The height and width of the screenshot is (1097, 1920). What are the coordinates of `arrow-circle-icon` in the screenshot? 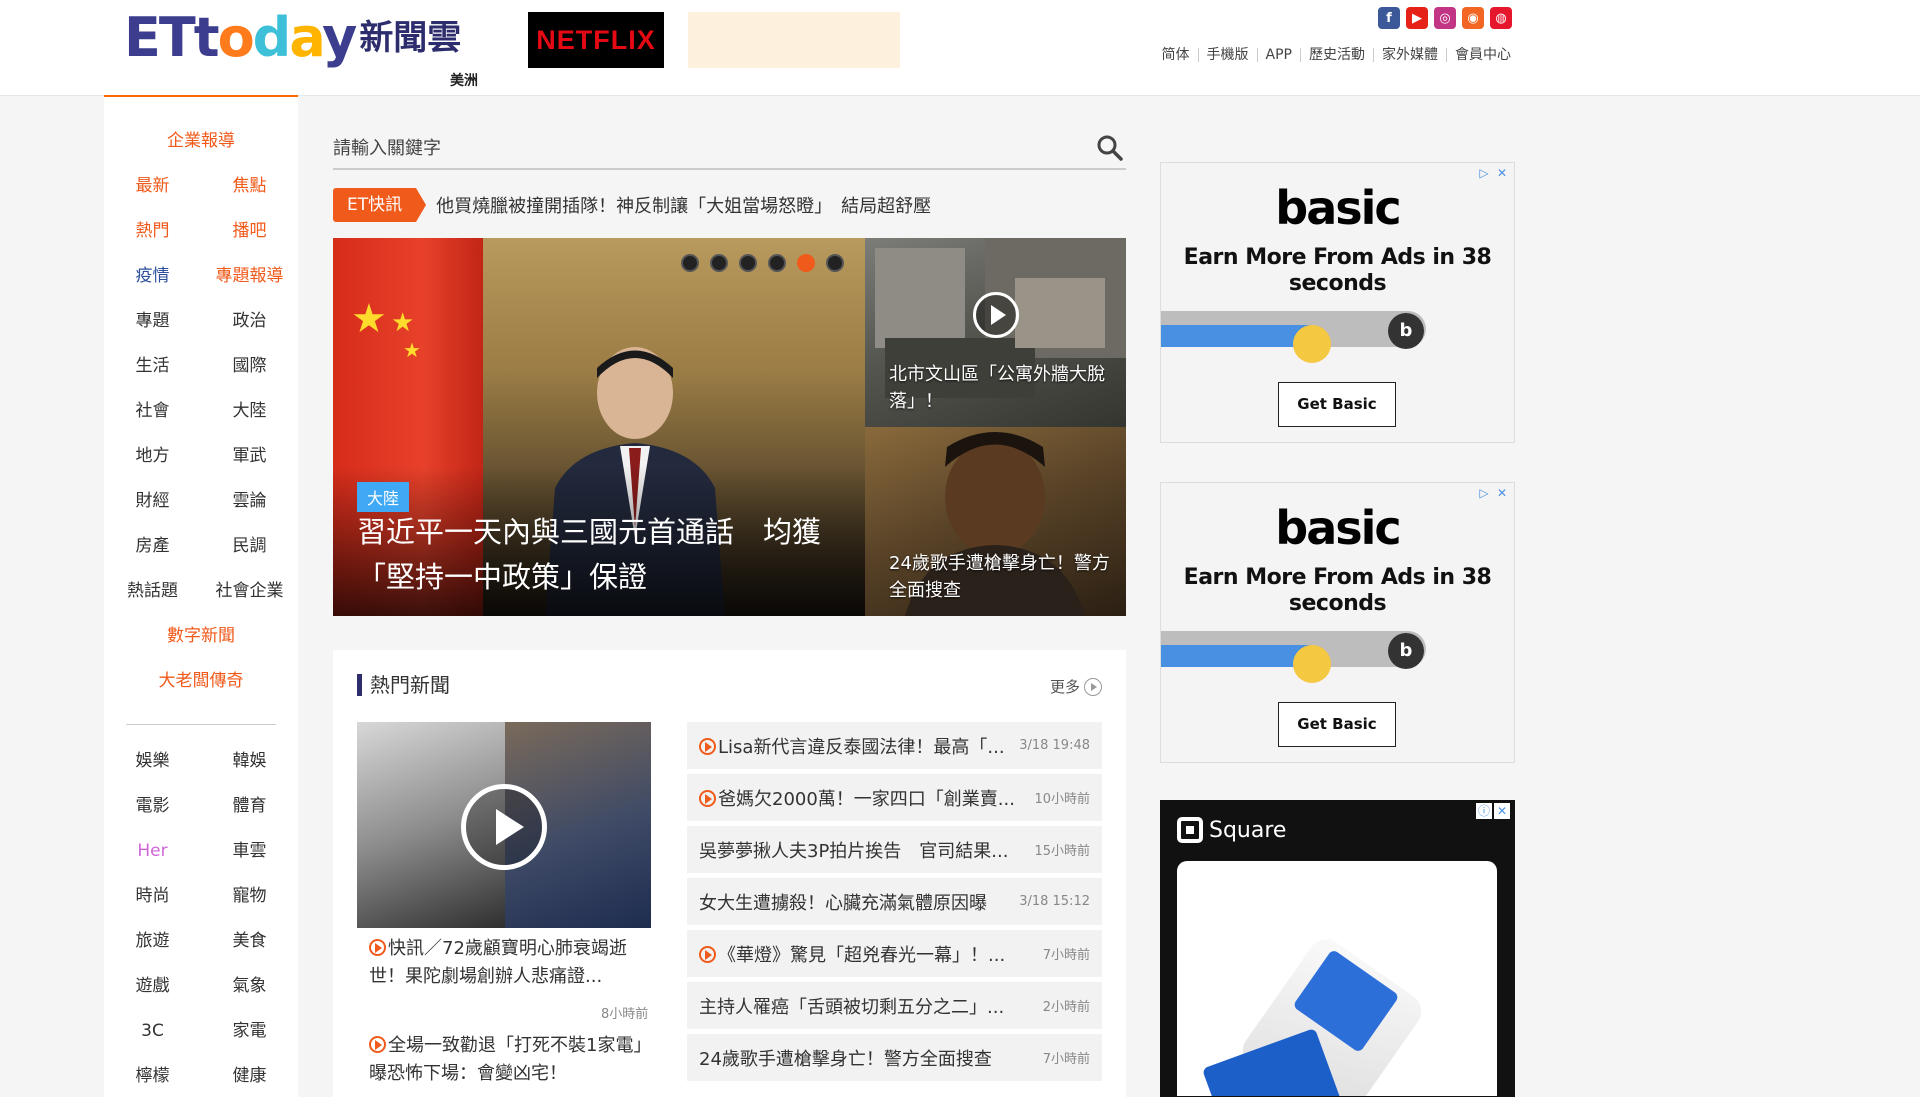 It's located at (1093, 686).